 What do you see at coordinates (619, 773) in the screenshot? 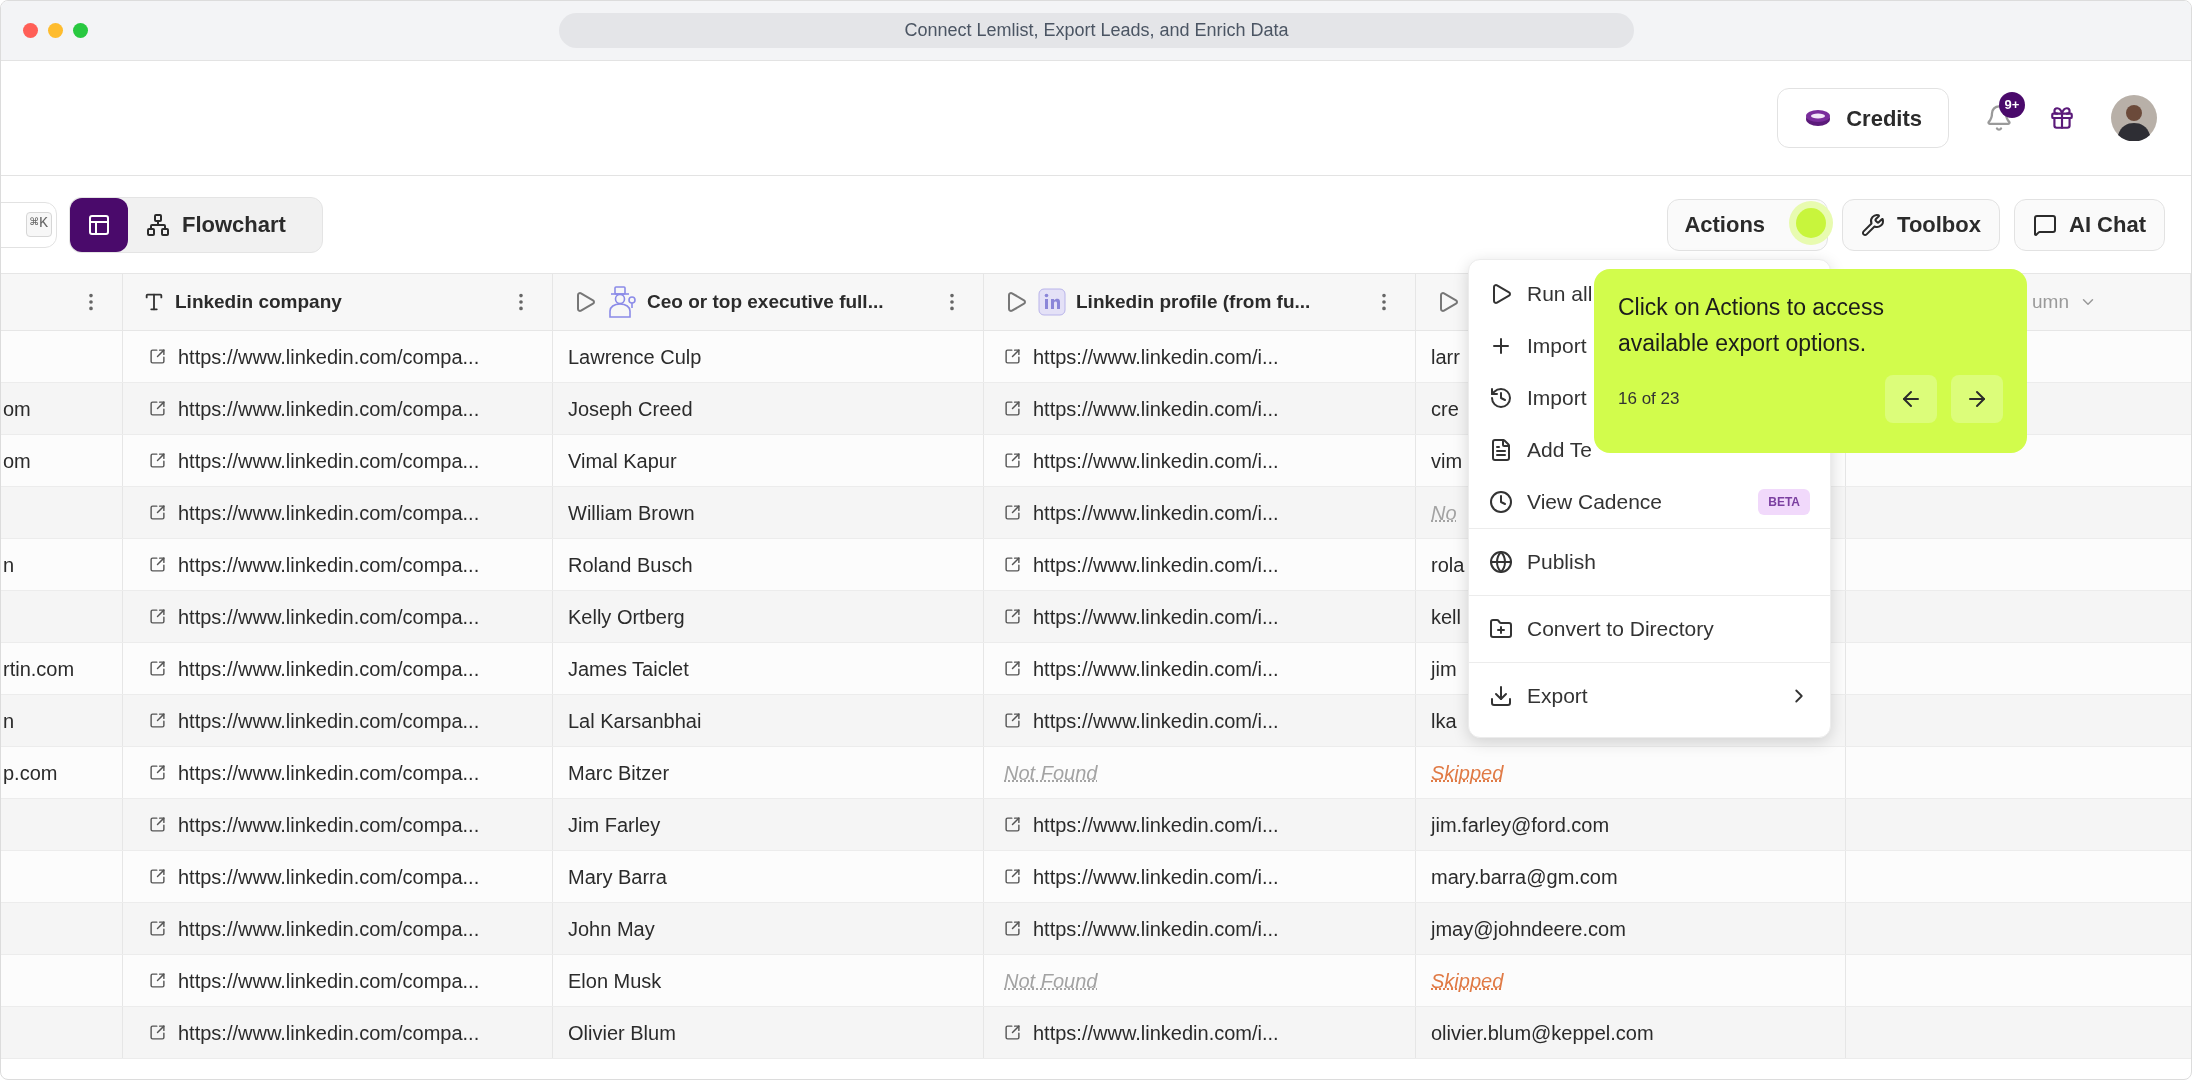
I see `table-cell-text: Marc Bitzer` at bounding box center [619, 773].